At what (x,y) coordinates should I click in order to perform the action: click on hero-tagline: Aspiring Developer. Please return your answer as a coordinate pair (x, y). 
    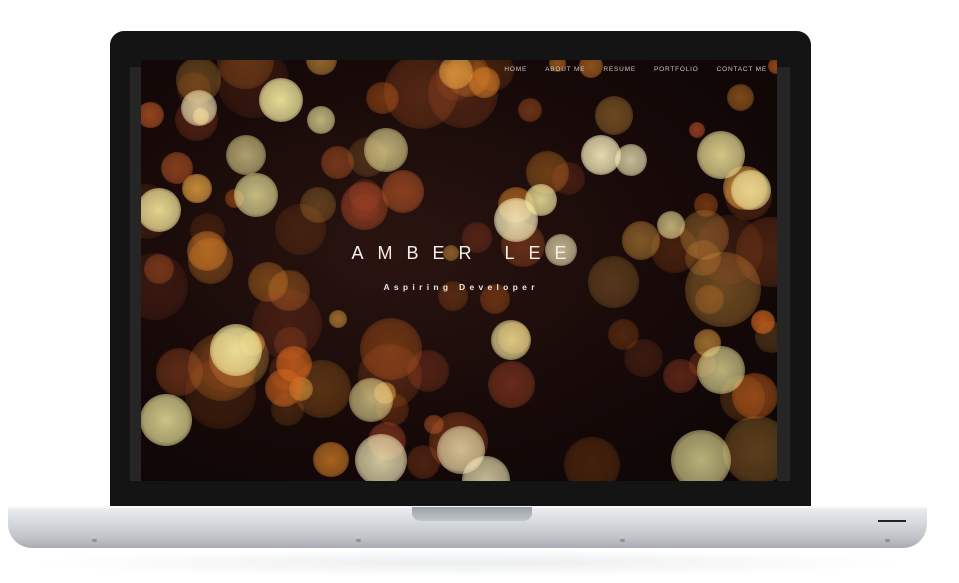
    Looking at the image, I should click on (461, 287).